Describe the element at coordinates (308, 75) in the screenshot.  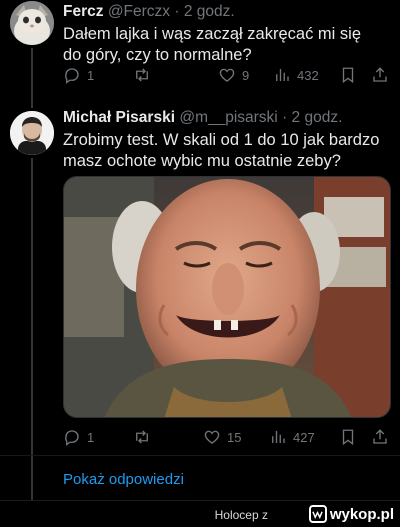
I see `views-count: 432` at that location.